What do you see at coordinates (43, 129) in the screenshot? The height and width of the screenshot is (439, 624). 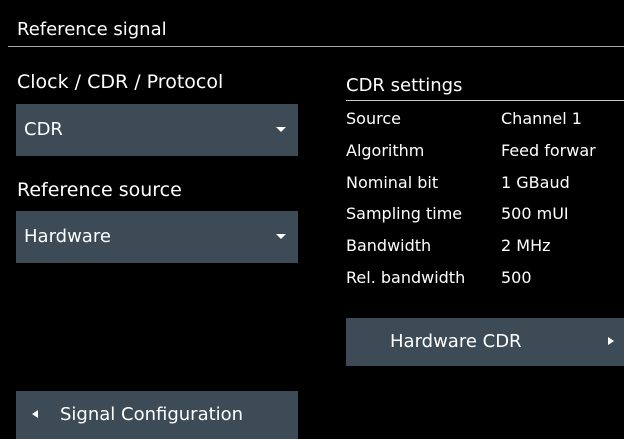 I see `clock-cdr-protocol-value: CDR` at bounding box center [43, 129].